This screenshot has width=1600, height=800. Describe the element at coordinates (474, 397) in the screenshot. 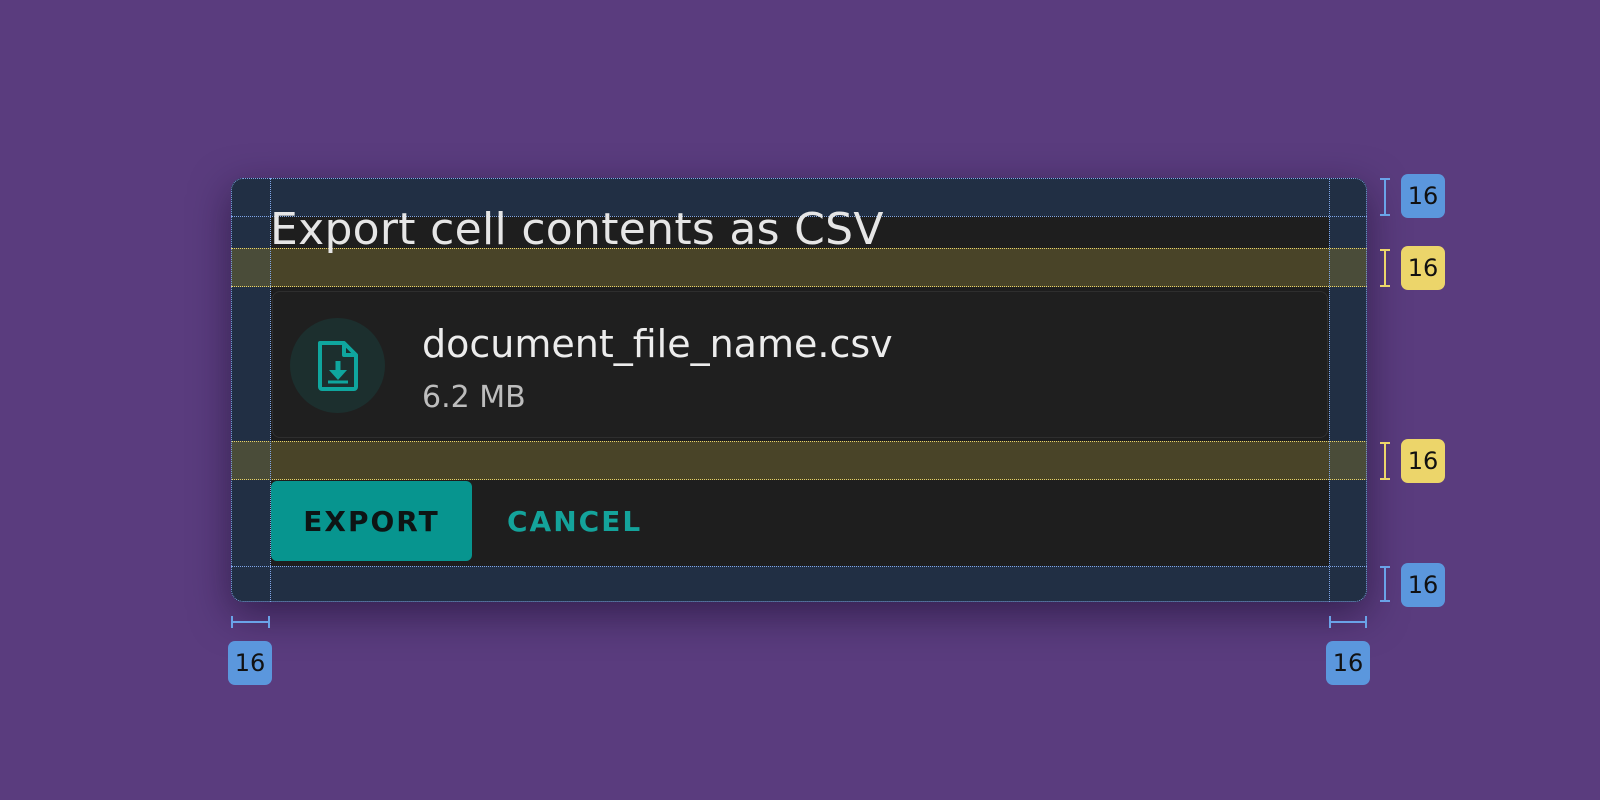

I see `file-size: 6.2 MB` at that location.